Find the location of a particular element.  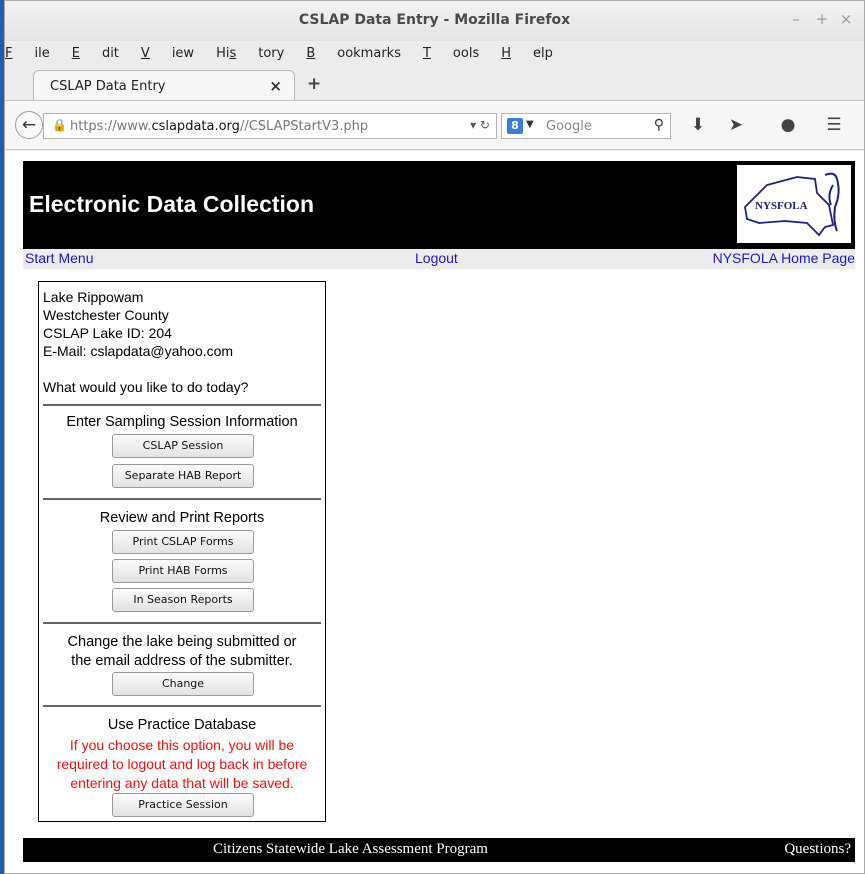

site-navigation: Start Menu Logout NYSFOLA Home Page is located at coordinates (439, 259).